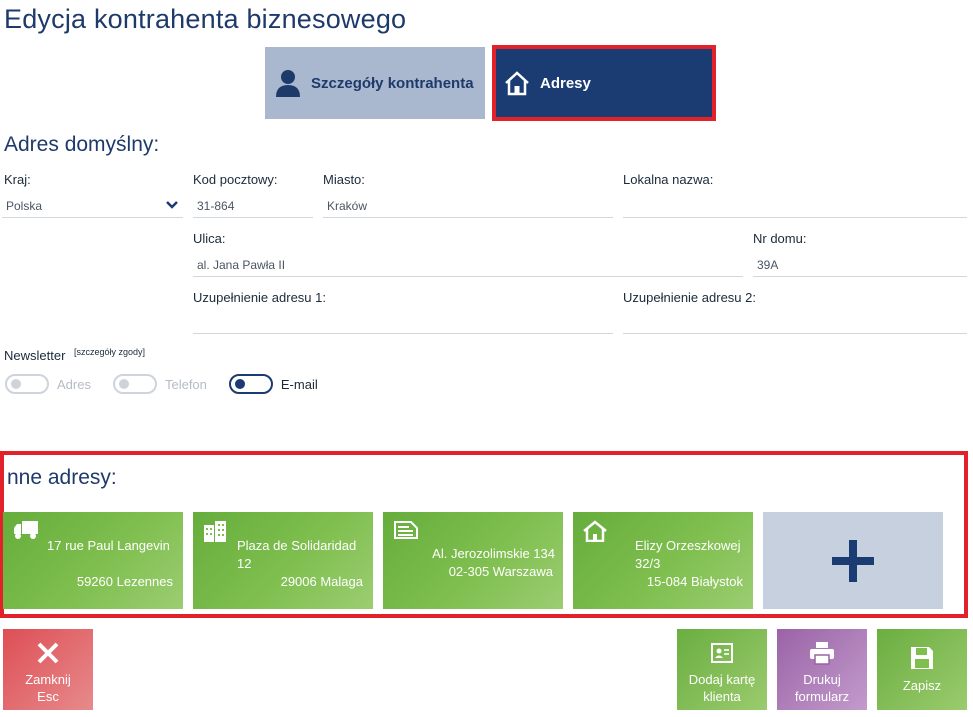 Image resolution: width=973 pixels, height=717 pixels. What do you see at coordinates (500, 571) in the screenshot?
I see `address-card-line2: 02-305 Warszawa` at bounding box center [500, 571].